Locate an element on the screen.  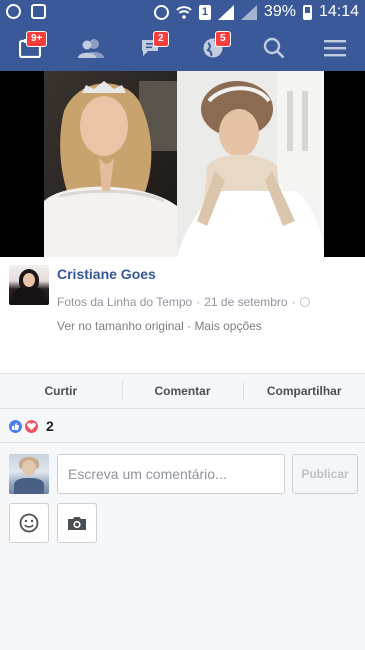
wifi-icon is located at coordinates (184, 12).